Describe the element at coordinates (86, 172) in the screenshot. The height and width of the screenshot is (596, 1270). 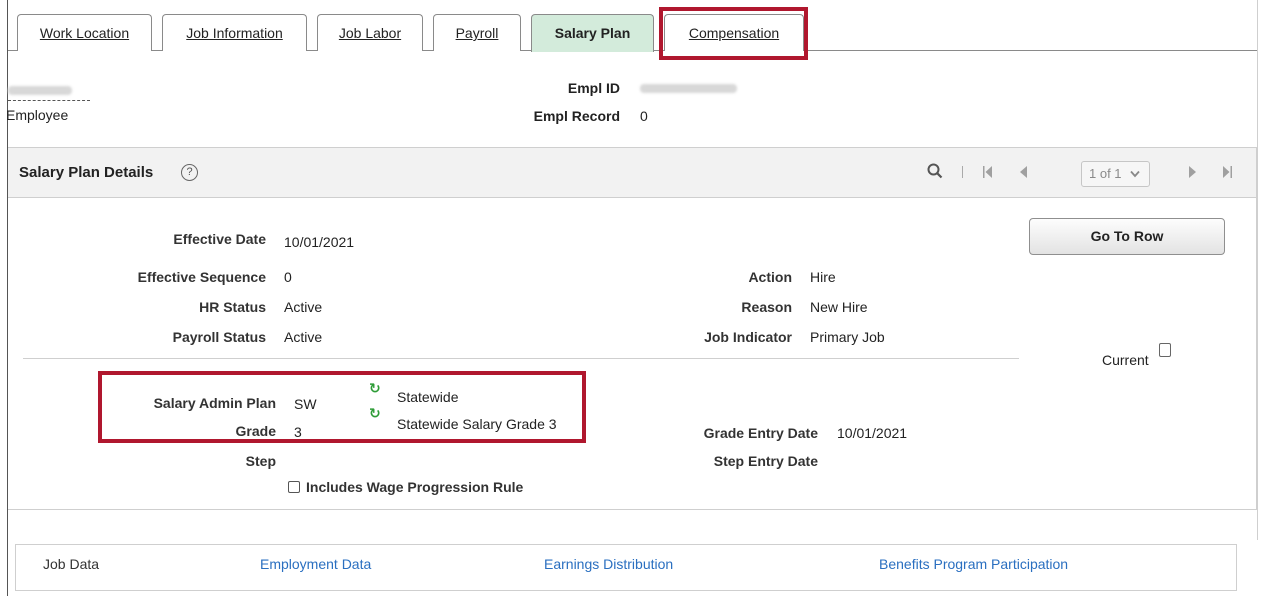
I see `panel-title: Salary Plan Details` at that location.